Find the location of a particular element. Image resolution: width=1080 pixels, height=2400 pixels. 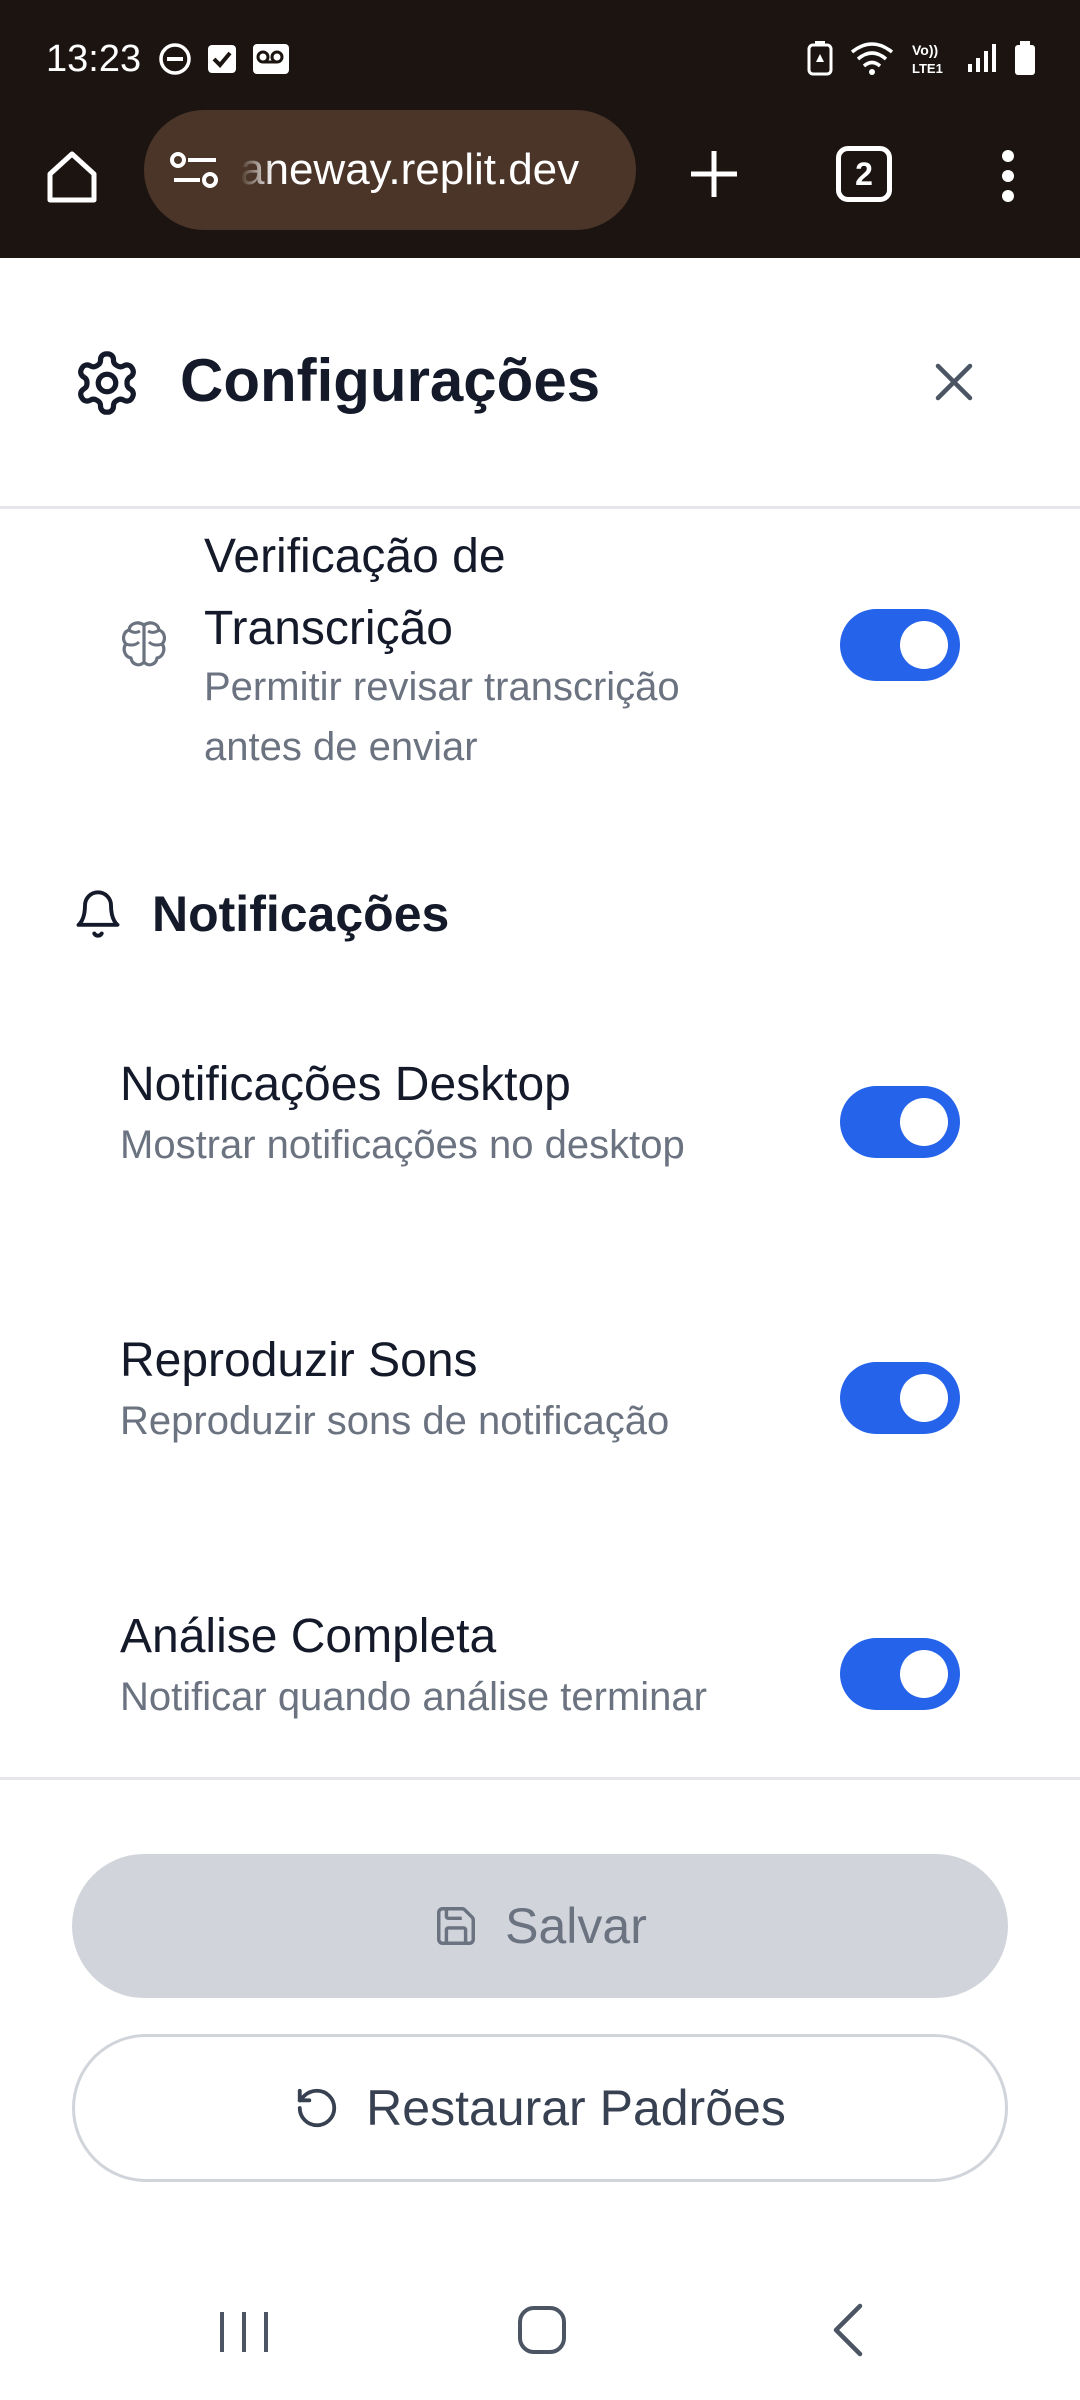

browser-chrome: 13:23 Vo)) LTE1 aneway.replit.dev 2 is located at coordinates (540, 129).